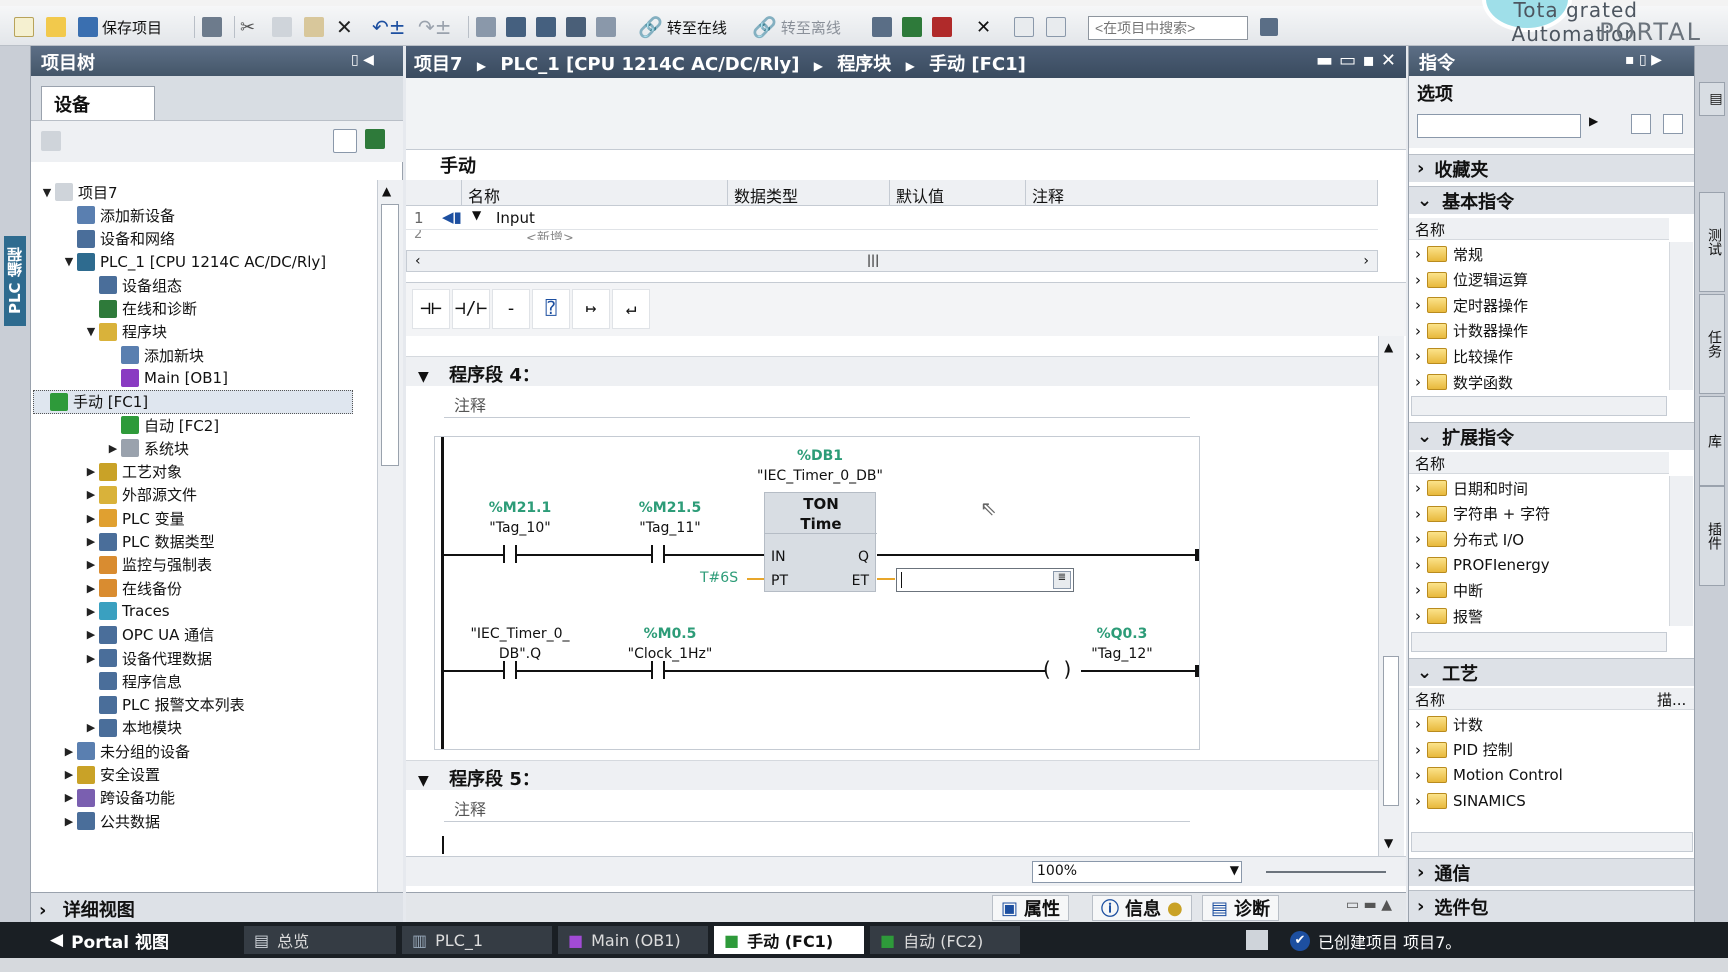 The height and width of the screenshot is (972, 1728). I want to click on et-operand-input: ≣, so click(985, 580).